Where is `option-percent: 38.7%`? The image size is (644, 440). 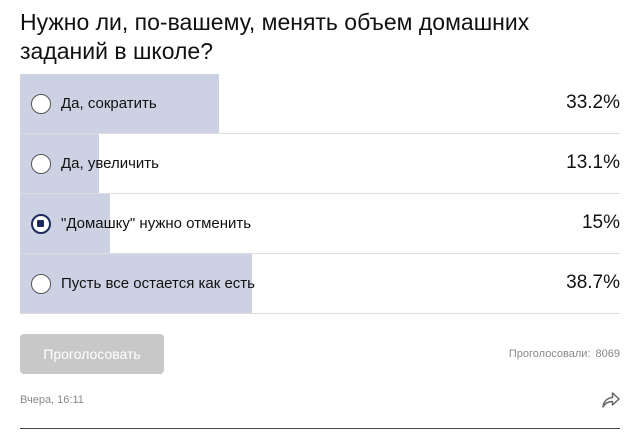
option-percent: 38.7% is located at coordinates (593, 282).